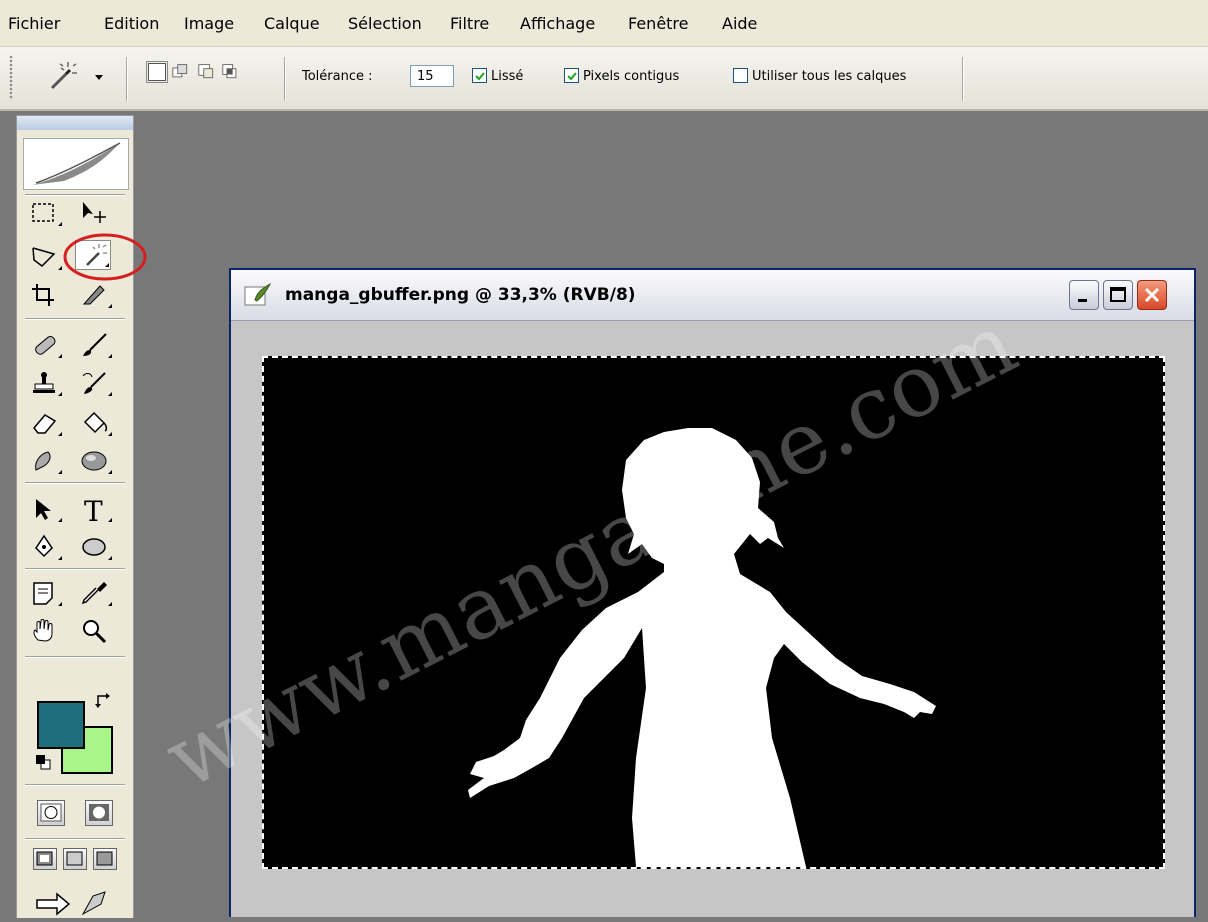  I want to click on document-title: manga_gbuffer.png @ 33,3% (RVB/8), so click(460, 295).